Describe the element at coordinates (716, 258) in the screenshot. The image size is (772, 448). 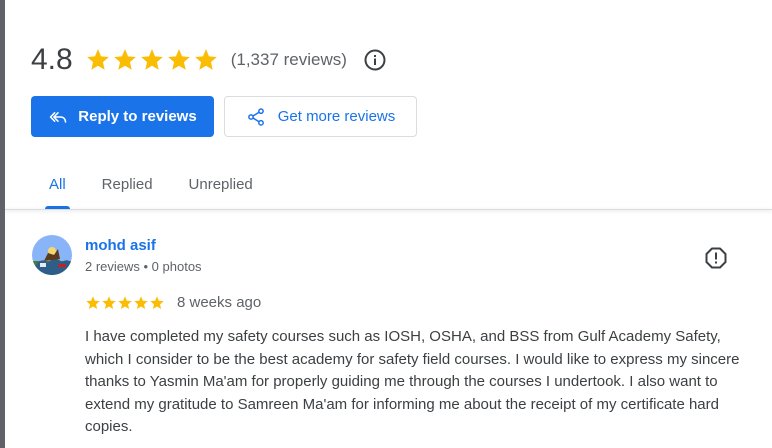
I see `report-icon` at that location.